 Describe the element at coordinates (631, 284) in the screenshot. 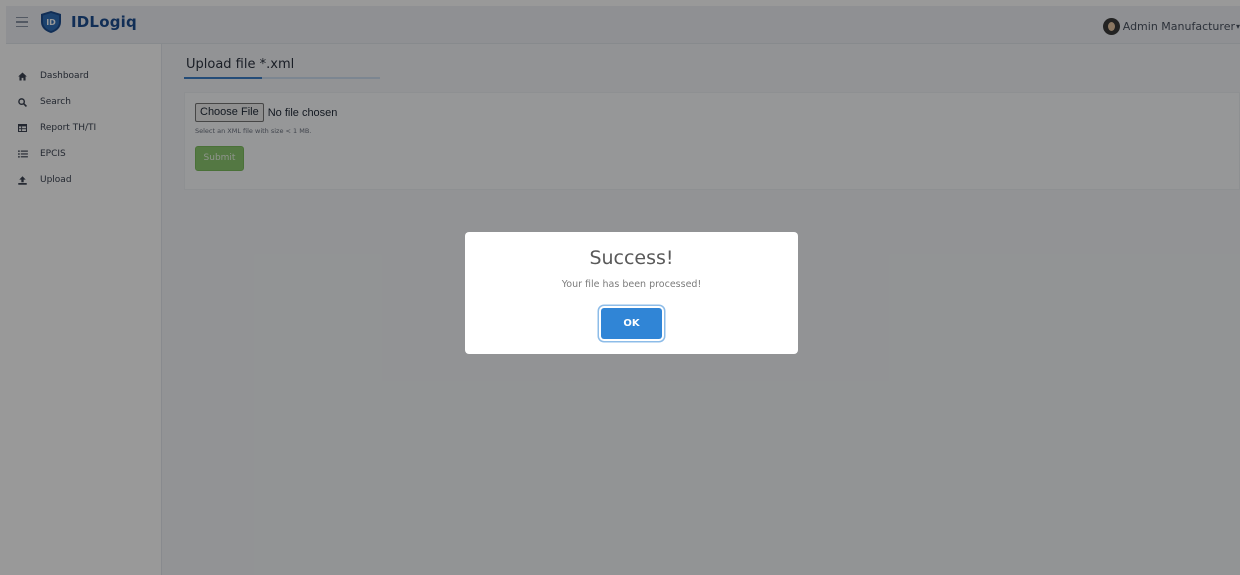

I see `dialog-message: Your file has been processed!` at that location.